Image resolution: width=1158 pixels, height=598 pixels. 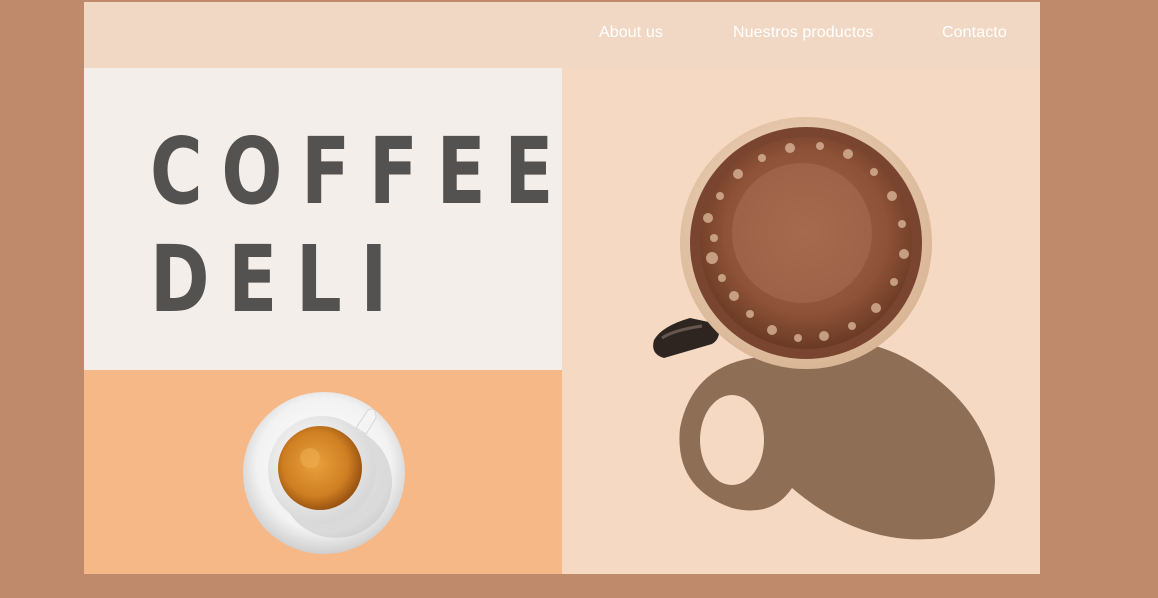 I want to click on hero-title-line-1: COFFEE, so click(x=361, y=171).